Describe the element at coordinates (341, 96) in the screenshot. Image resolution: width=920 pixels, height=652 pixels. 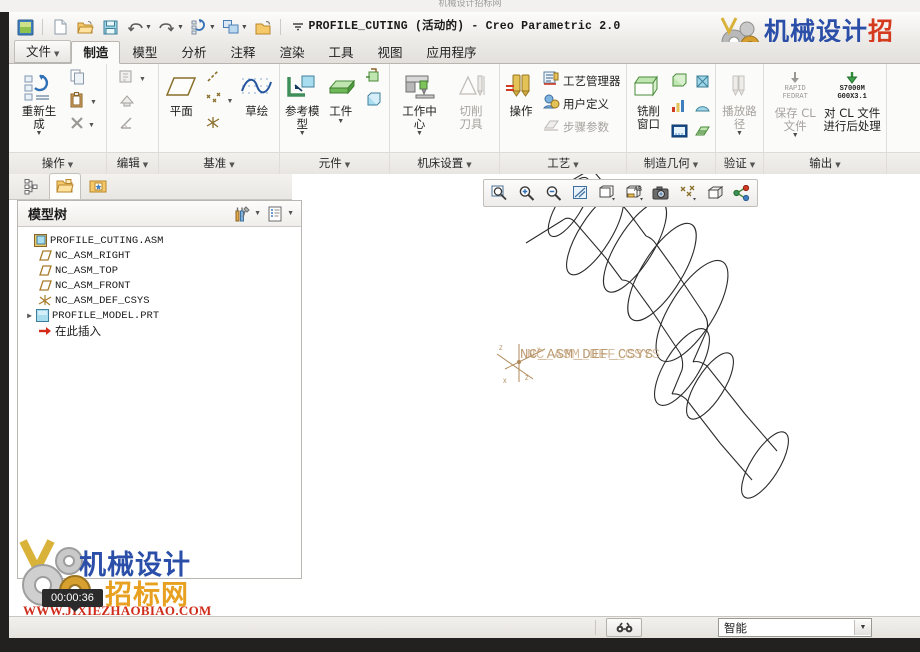
I see `workpiece-button: 工件 ▼` at that location.